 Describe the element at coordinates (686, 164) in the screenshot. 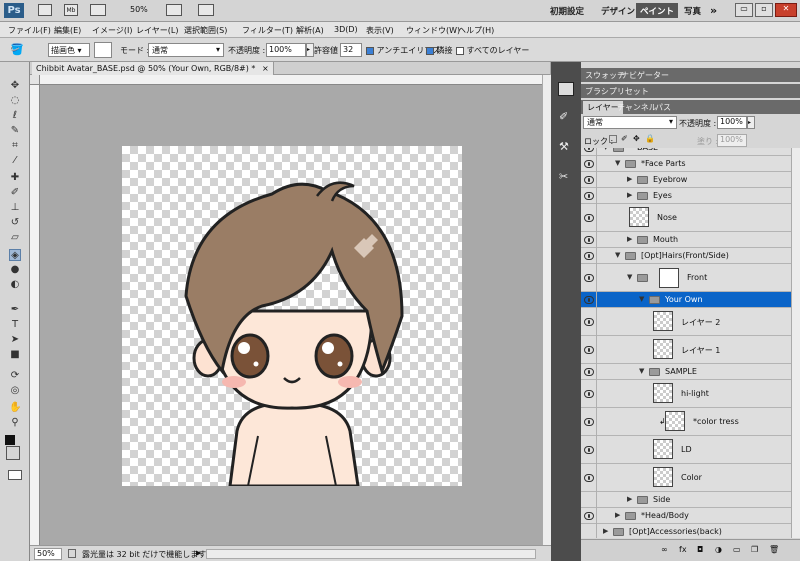

I see `layer-row: ▼ *Face Parts` at that location.